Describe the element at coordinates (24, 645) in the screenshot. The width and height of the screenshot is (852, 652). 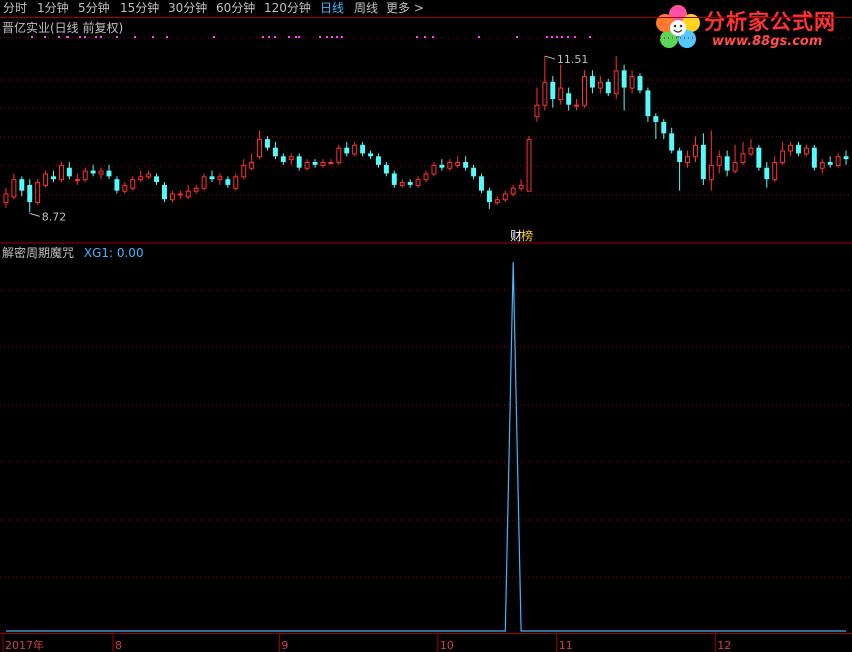
I see `x-tick-label-0: 2017年` at that location.